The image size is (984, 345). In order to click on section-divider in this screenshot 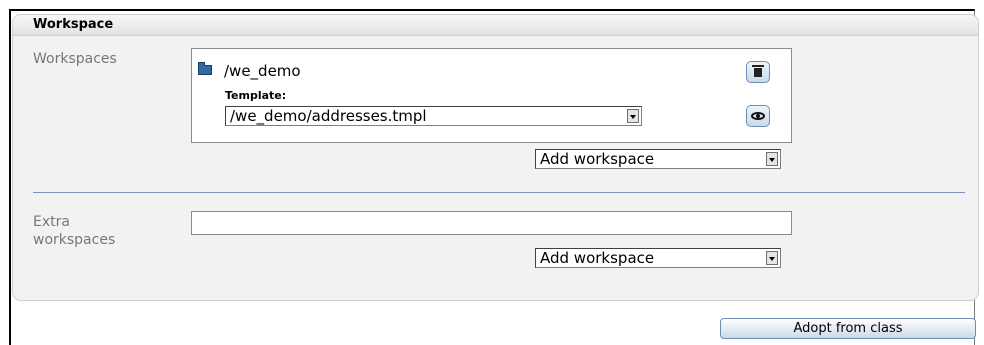, I will do `click(499, 192)`.